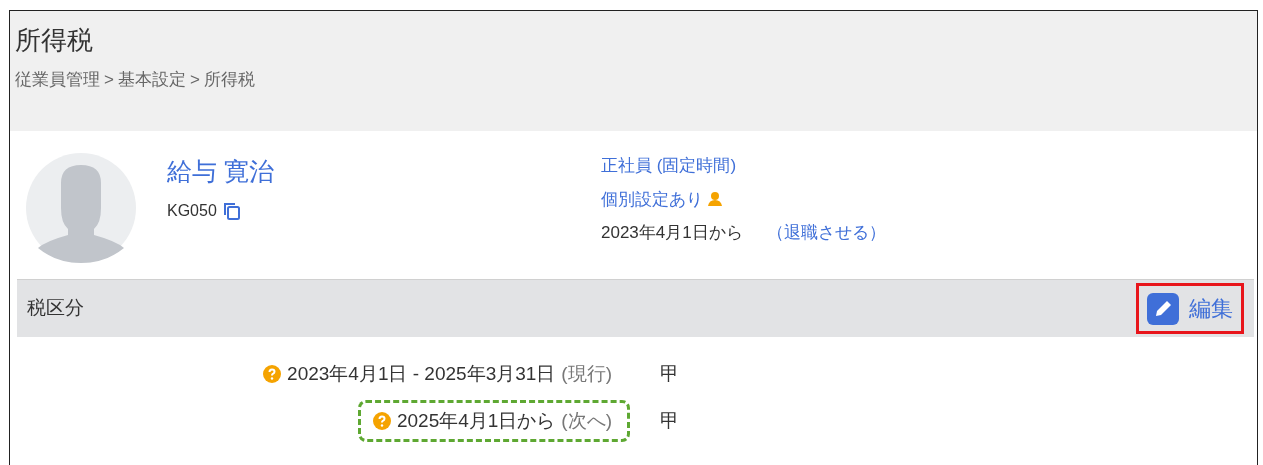  What do you see at coordinates (1190, 308) in the screenshot?
I see `edit-button: 編集` at bounding box center [1190, 308].